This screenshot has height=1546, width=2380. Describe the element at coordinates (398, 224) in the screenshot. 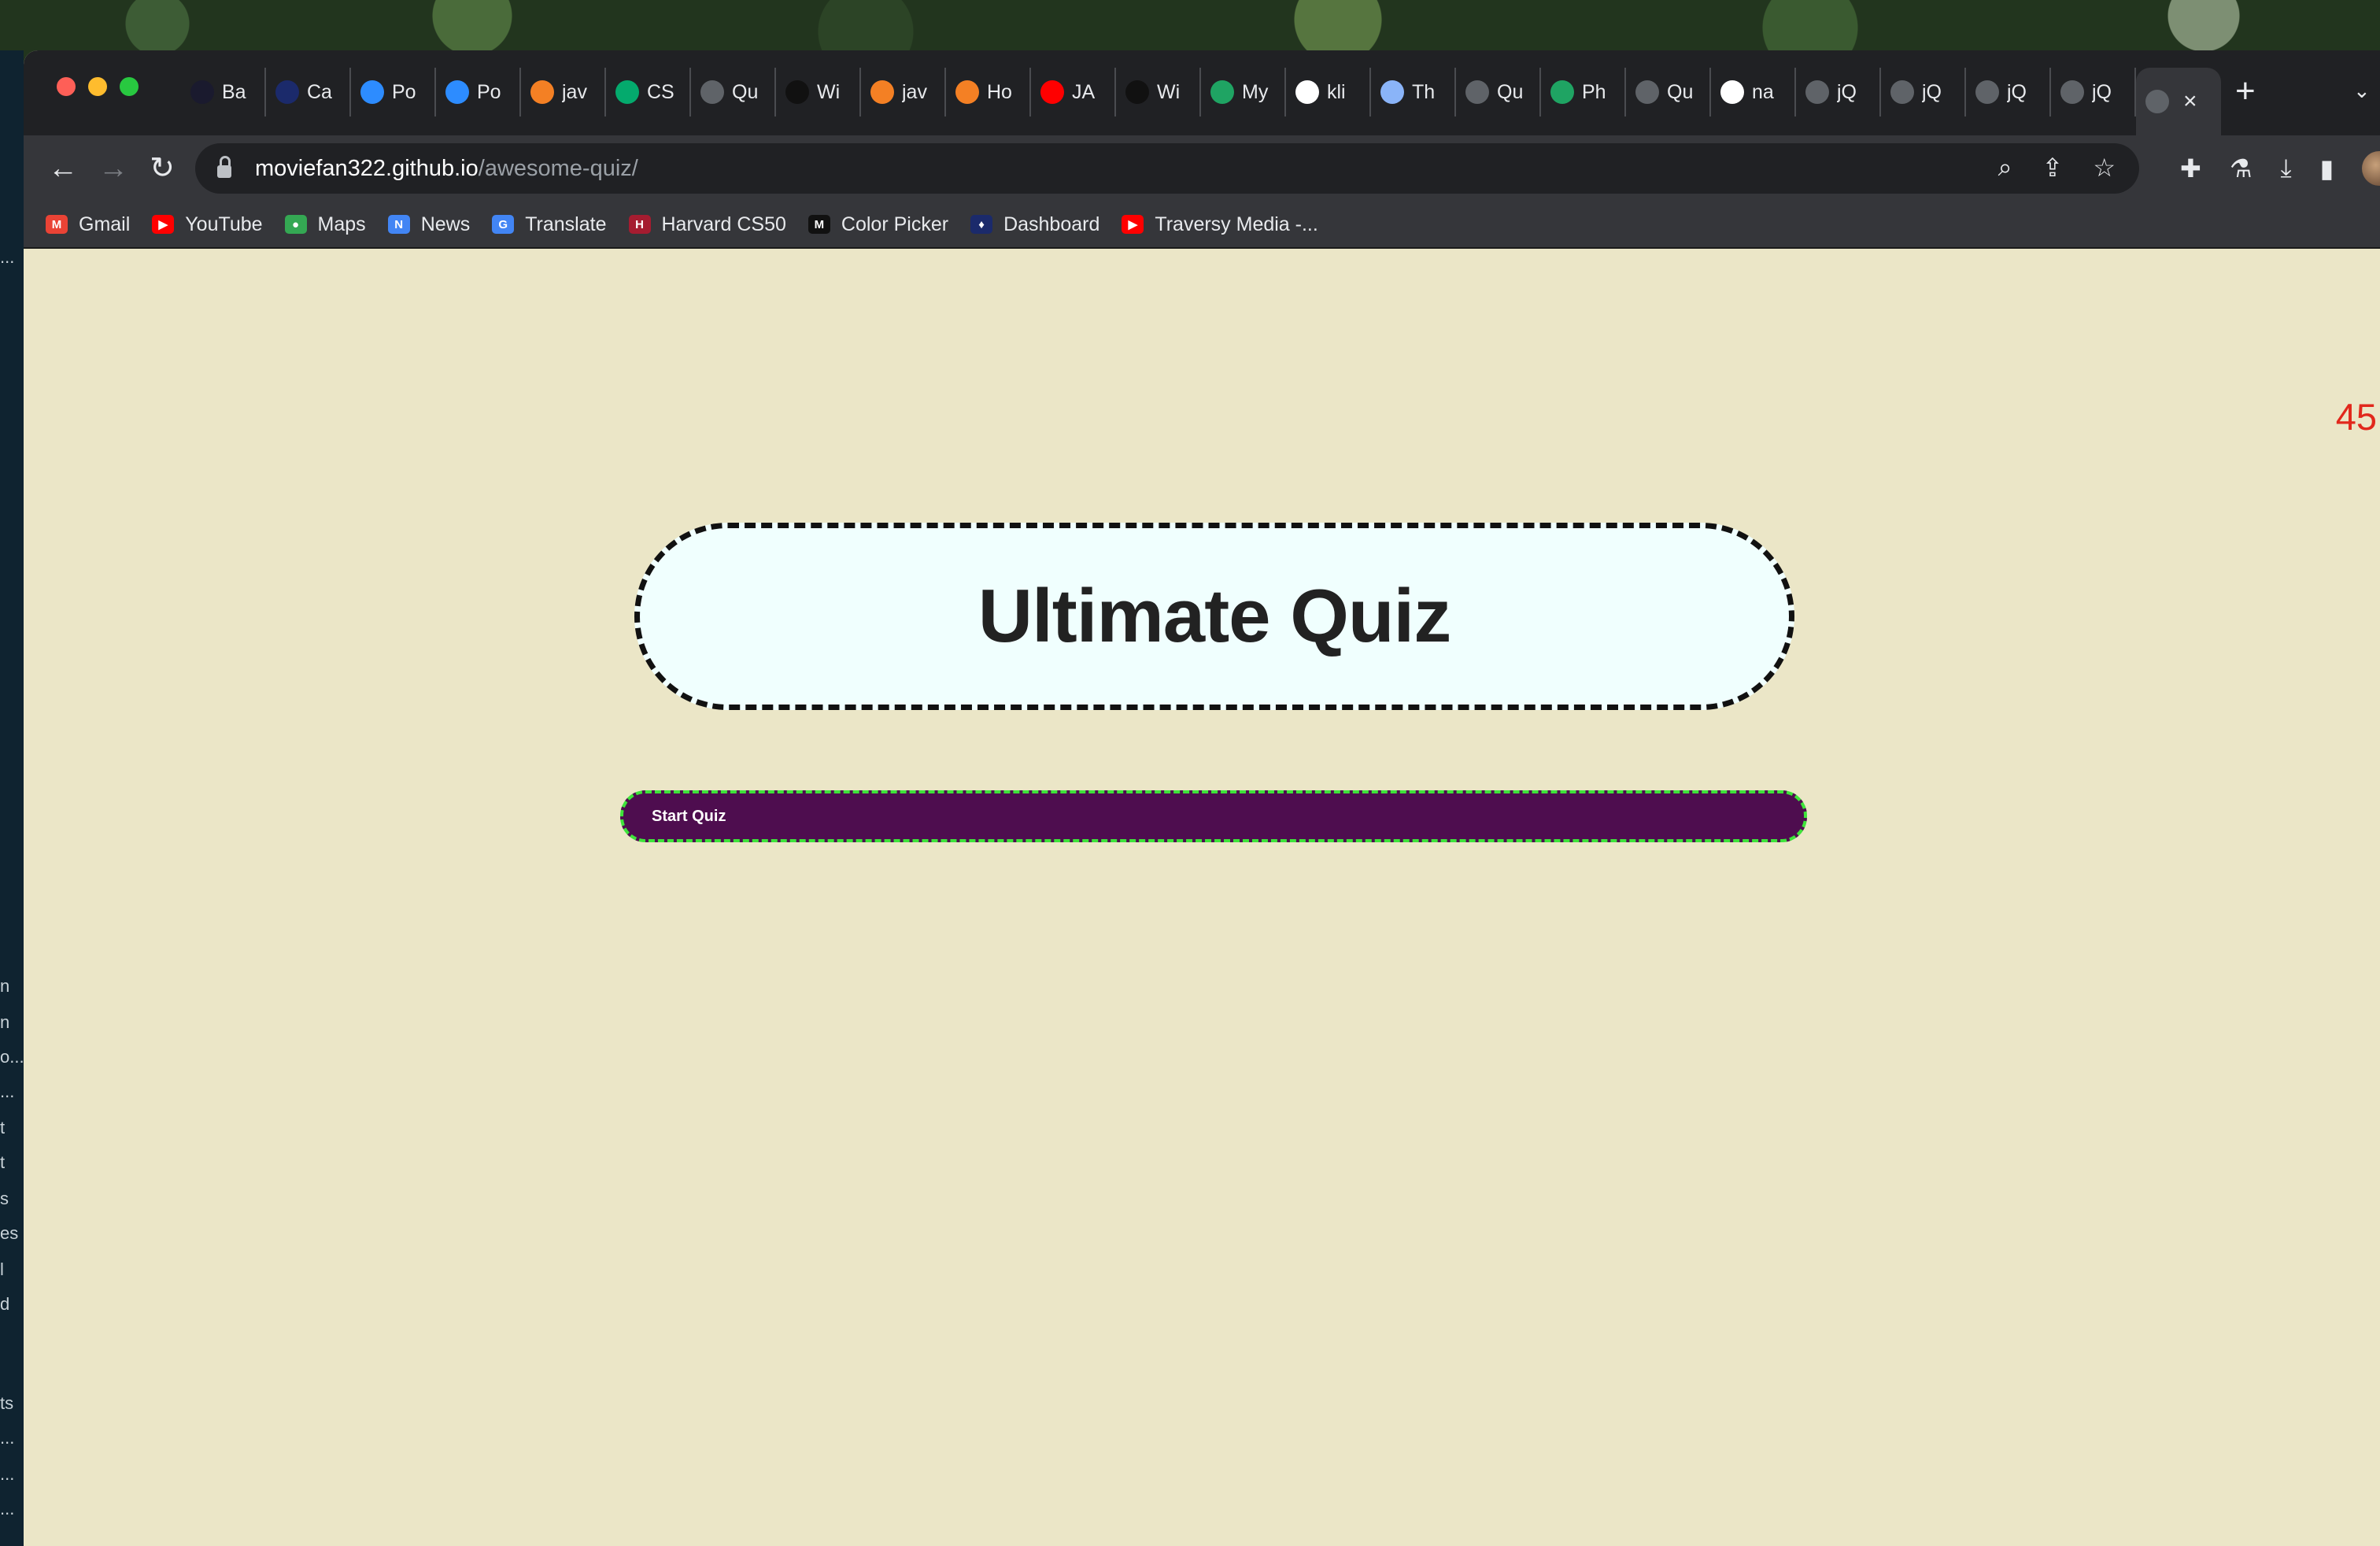

I see `news-icon: N` at that location.